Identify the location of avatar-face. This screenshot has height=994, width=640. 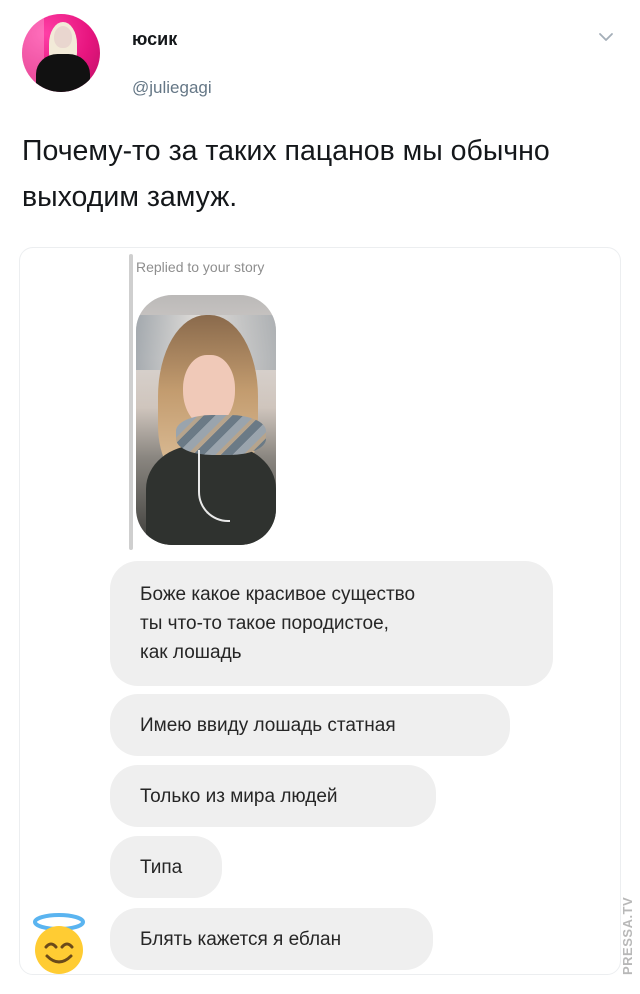
(63, 37).